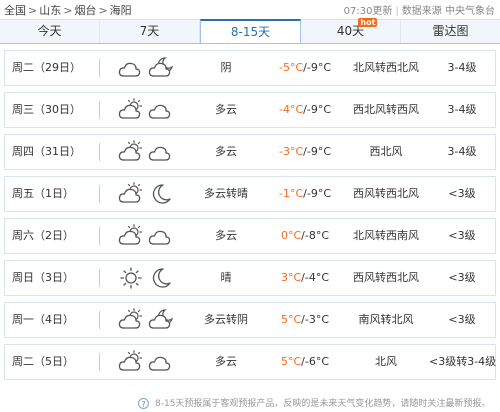 The height and width of the screenshot is (412, 500). What do you see at coordinates (386, 151) in the screenshot?
I see `wind-direction: 西北风` at bounding box center [386, 151].